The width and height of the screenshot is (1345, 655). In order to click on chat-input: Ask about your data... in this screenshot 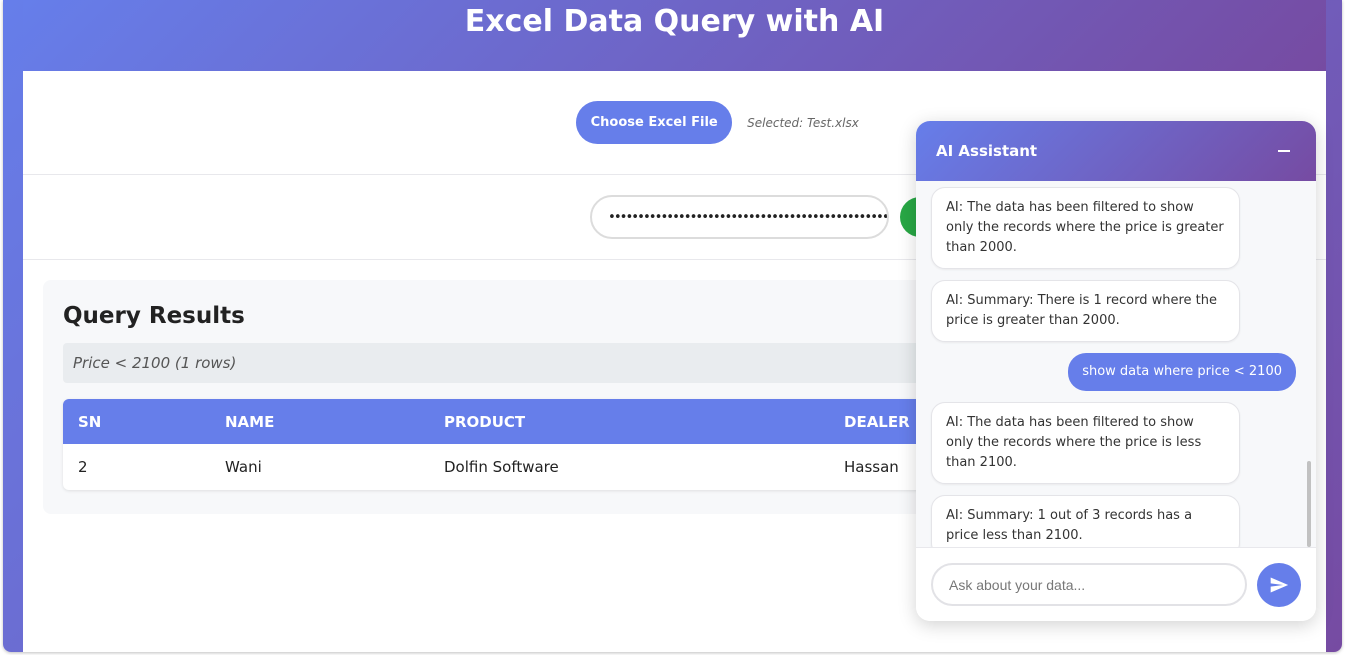, I will do `click(1089, 584)`.